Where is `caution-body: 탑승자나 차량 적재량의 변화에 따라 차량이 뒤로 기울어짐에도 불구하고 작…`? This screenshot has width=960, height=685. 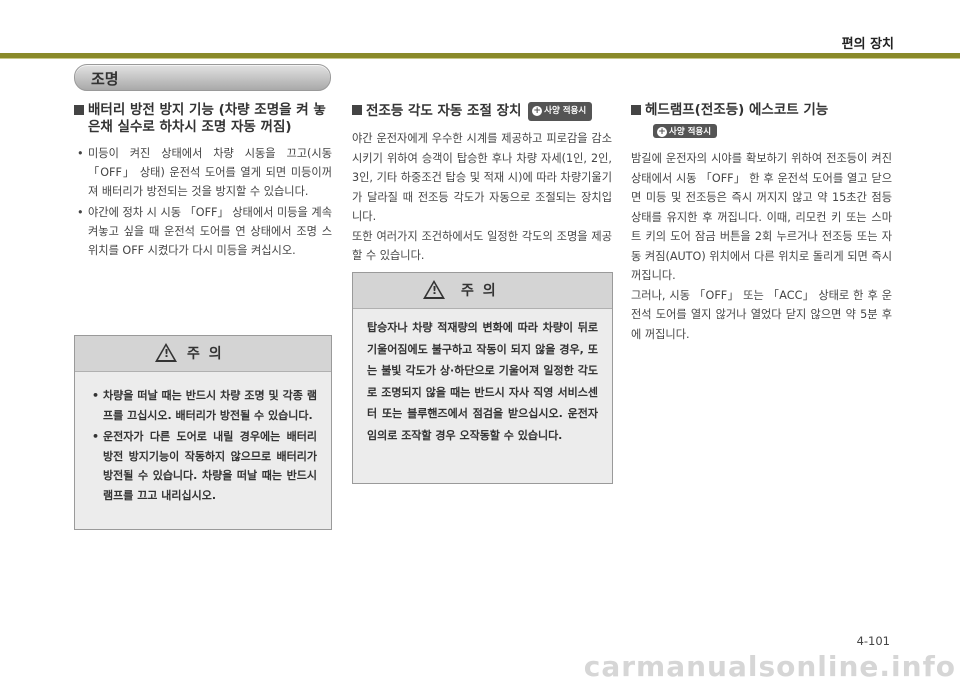 caution-body: 탑승자나 차량 적재량의 변화에 따라 차량이 뒤로 기울어짐에도 불구하고 작… is located at coordinates (482, 382).